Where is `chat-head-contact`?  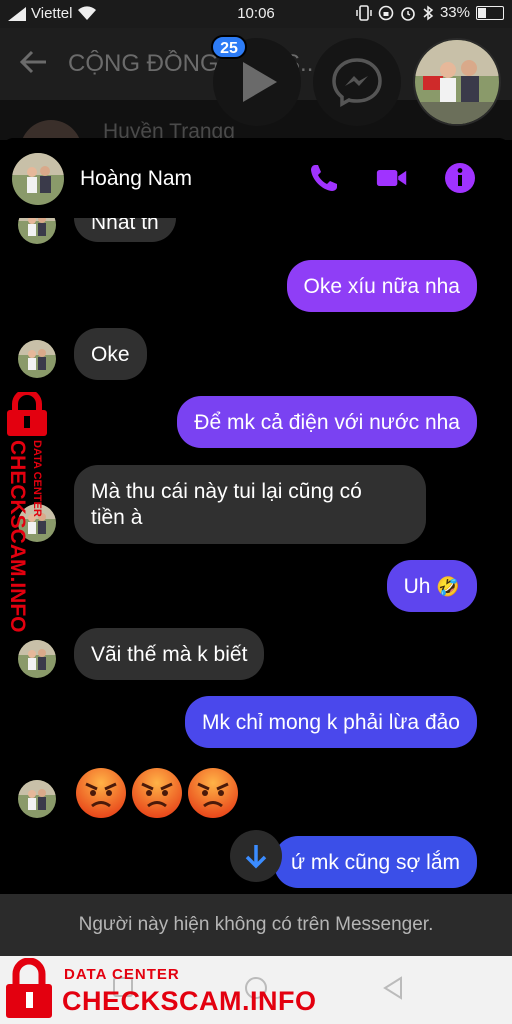
chat-head-contact is located at coordinates (457, 82).